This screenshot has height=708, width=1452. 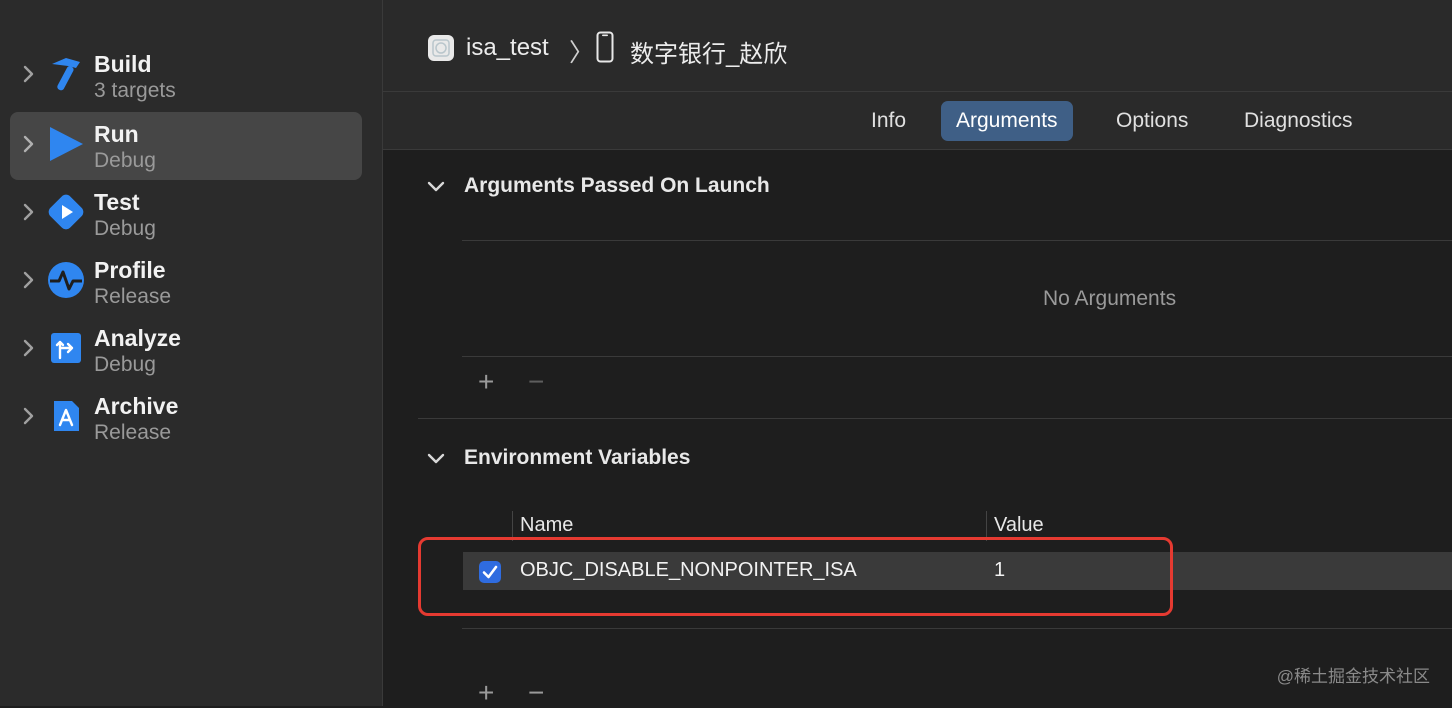 I want to click on archive-icon, so click(x=66, y=416).